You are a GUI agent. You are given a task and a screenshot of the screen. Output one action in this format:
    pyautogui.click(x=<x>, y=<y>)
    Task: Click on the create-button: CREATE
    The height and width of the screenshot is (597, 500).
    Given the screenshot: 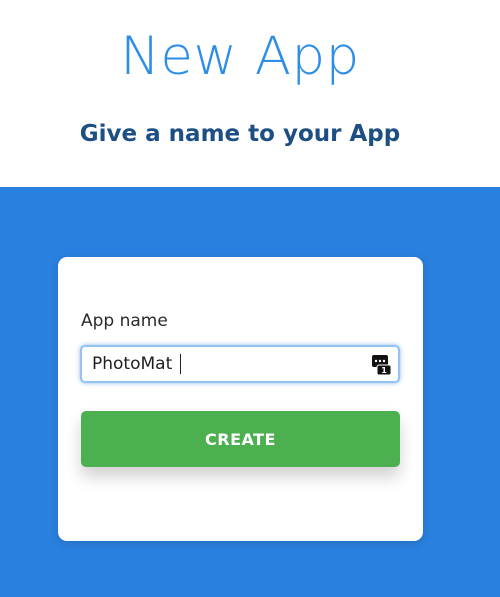 What is the action you would take?
    pyautogui.click(x=240, y=439)
    